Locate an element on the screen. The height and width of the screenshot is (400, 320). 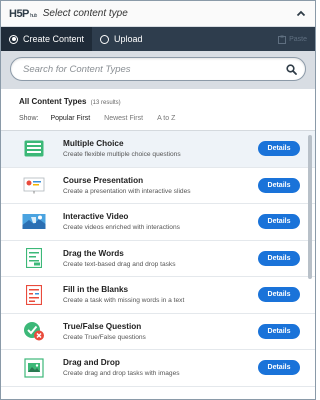
sort-a-to-z: A to Z is located at coordinates (166, 118).